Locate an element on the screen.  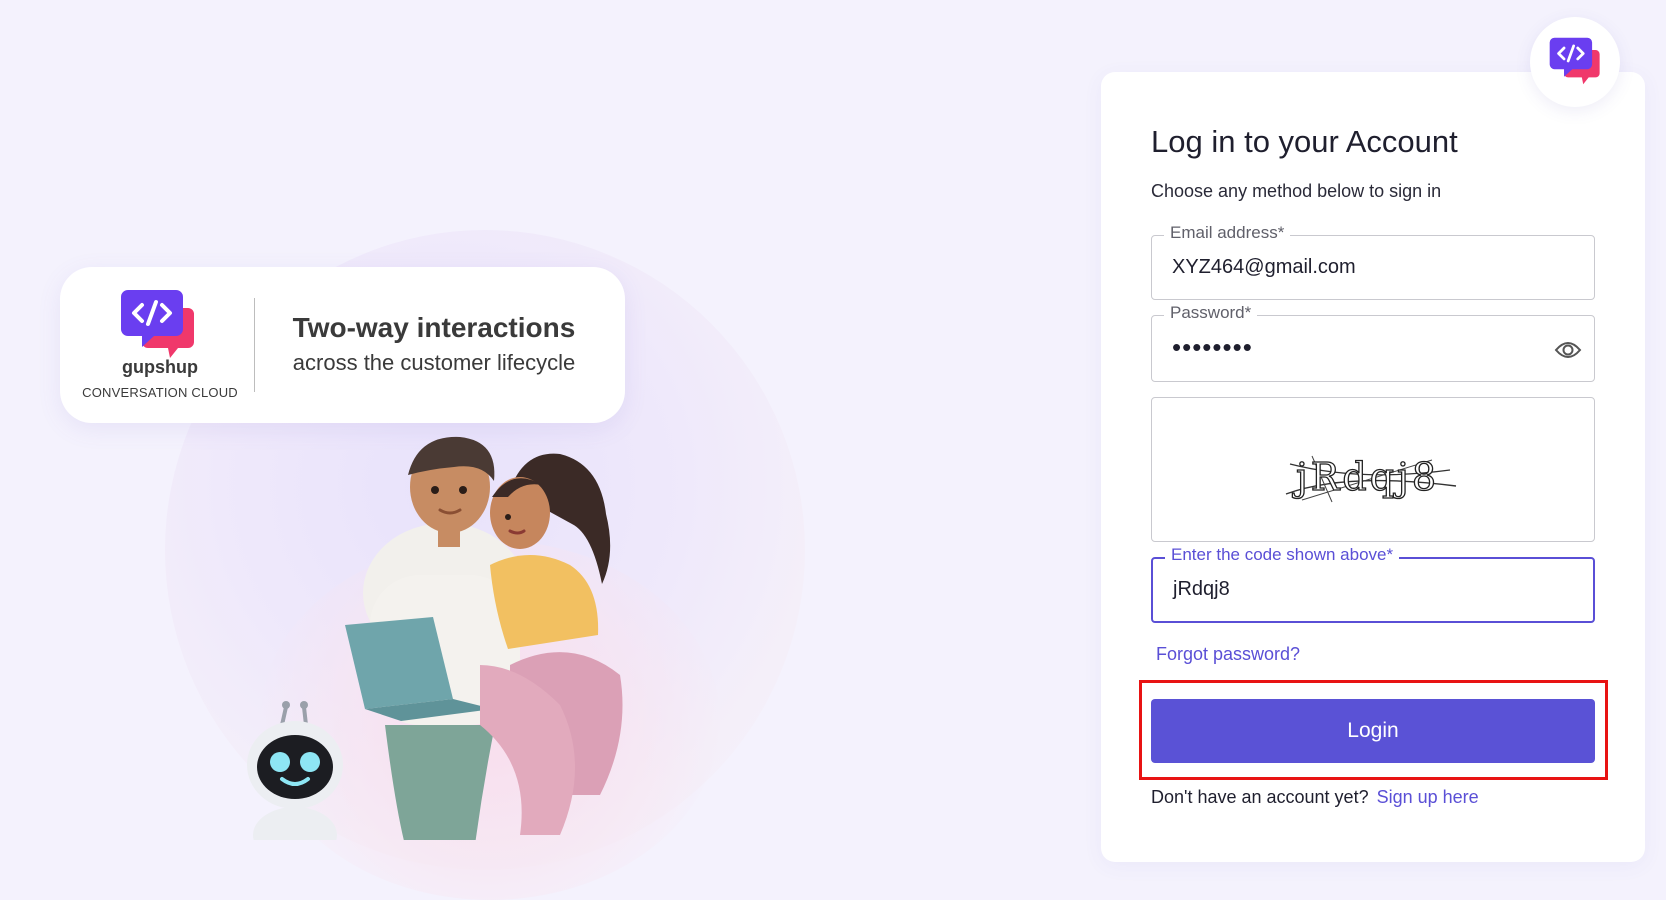
chat-code-logo-icon is located at coordinates (1574, 61).